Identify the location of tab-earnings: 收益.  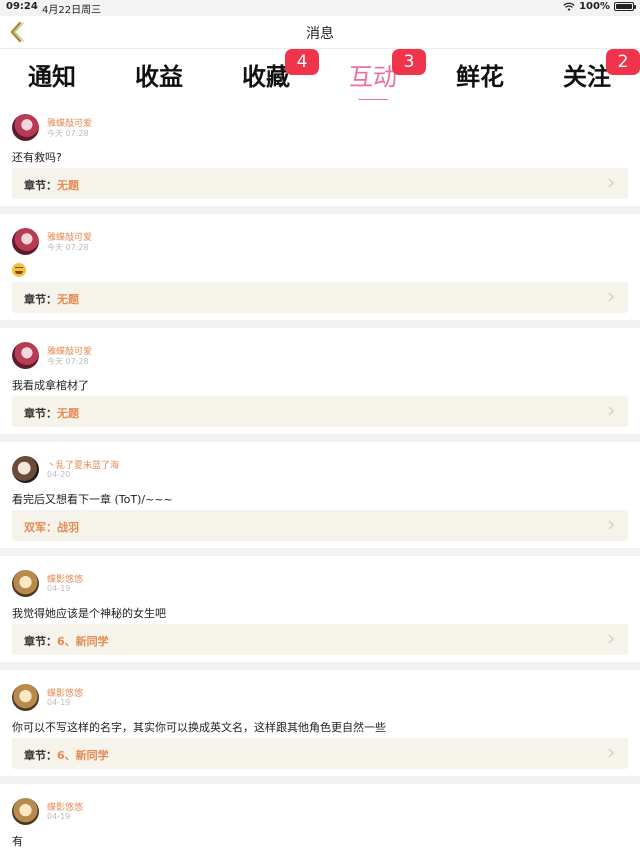
(159, 74).